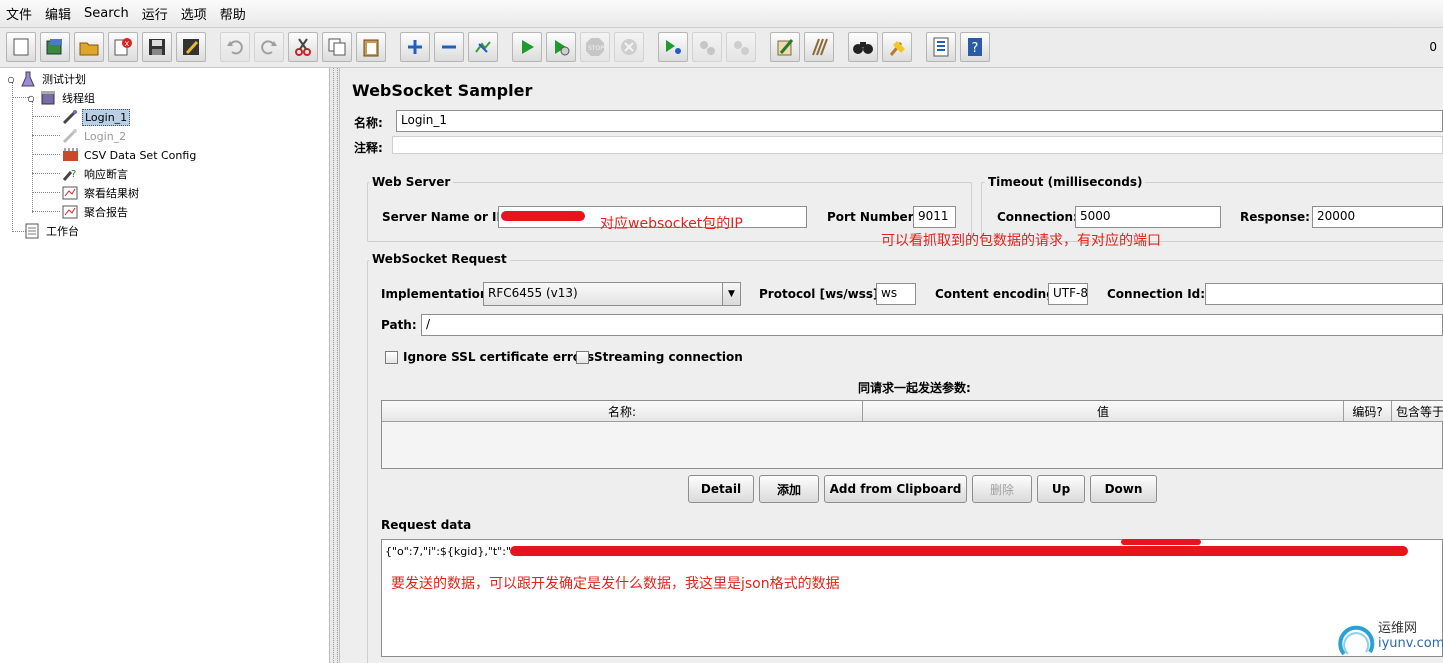  I want to click on close-icon: x, so click(123, 47).